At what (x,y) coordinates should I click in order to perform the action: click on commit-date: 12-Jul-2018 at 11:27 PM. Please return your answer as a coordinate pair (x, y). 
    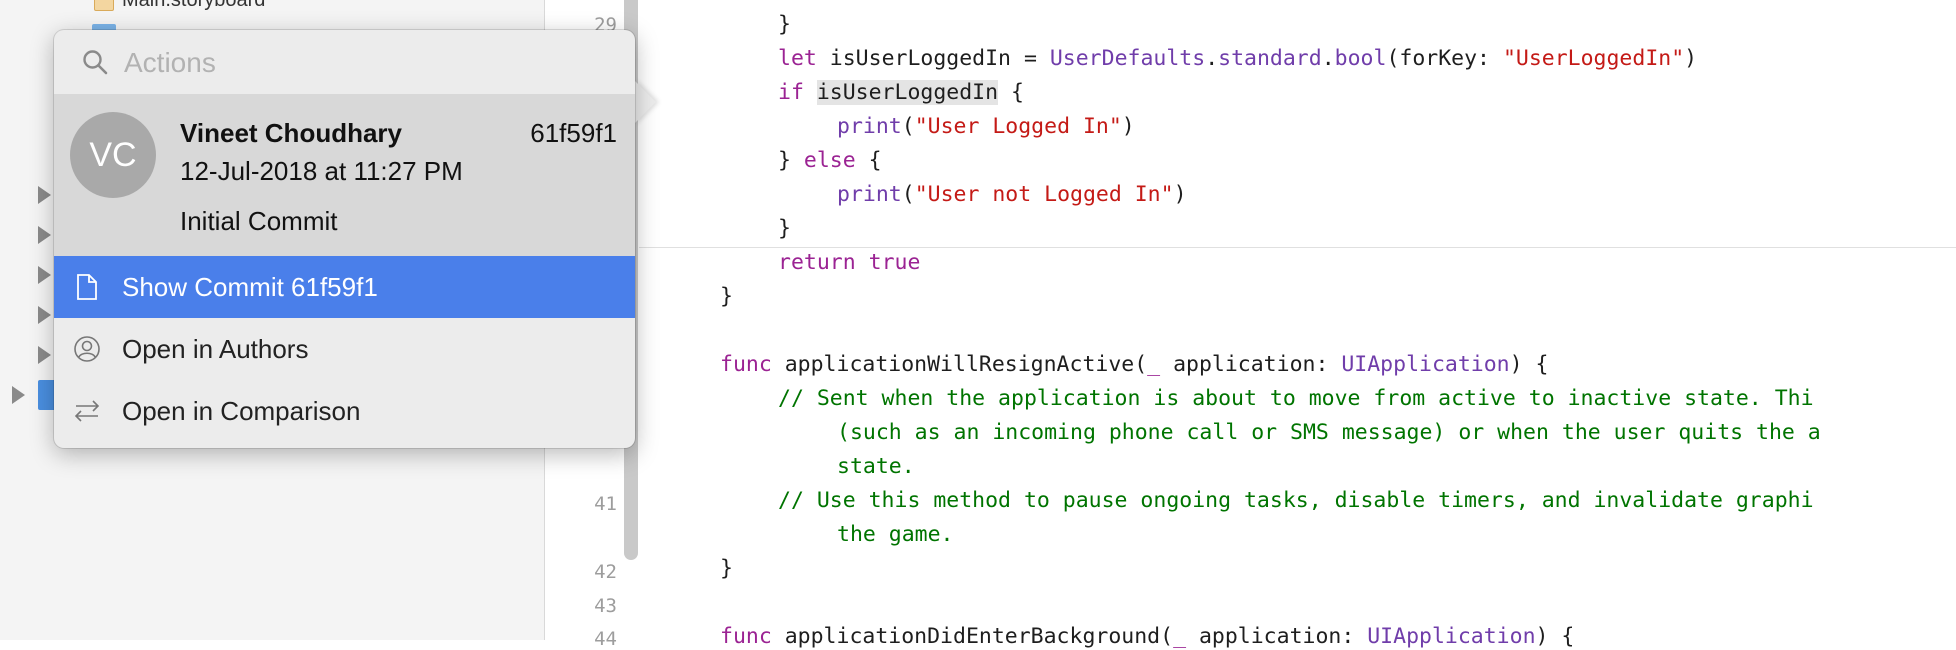
    Looking at the image, I should click on (321, 171).